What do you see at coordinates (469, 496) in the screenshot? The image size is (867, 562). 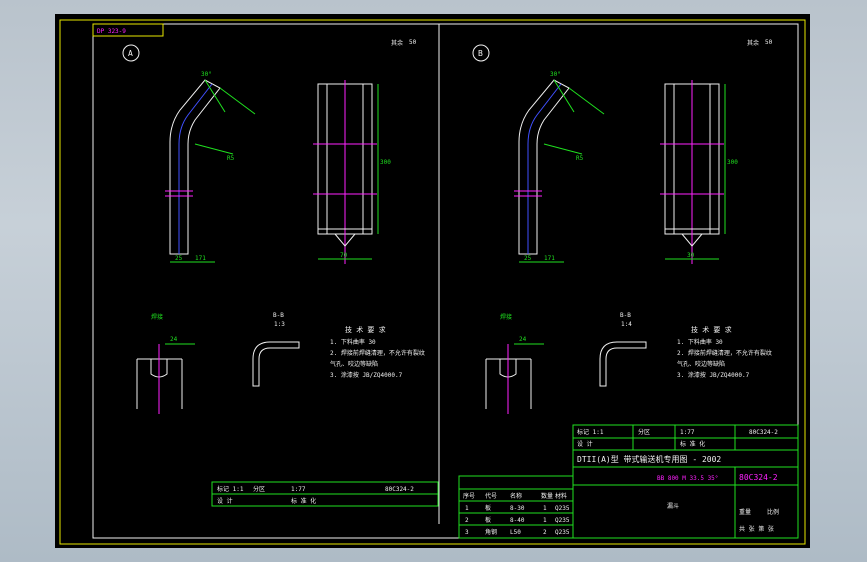 I see `parts-r0c0: 序号` at bounding box center [469, 496].